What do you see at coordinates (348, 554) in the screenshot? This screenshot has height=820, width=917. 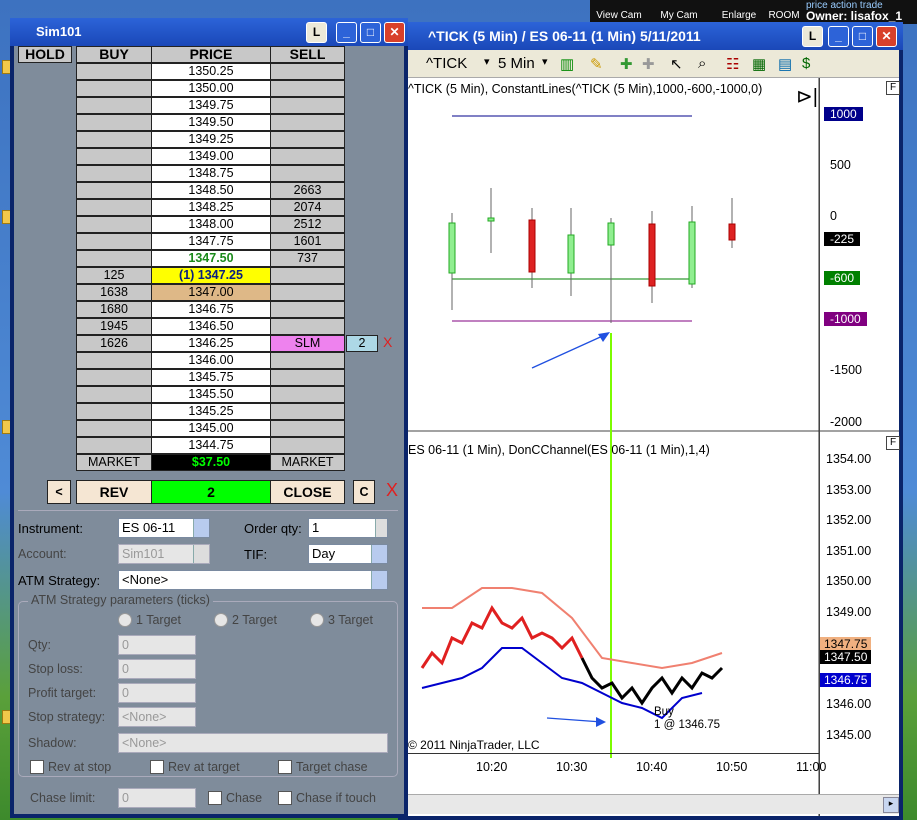 I see `tif-select: Day` at bounding box center [348, 554].